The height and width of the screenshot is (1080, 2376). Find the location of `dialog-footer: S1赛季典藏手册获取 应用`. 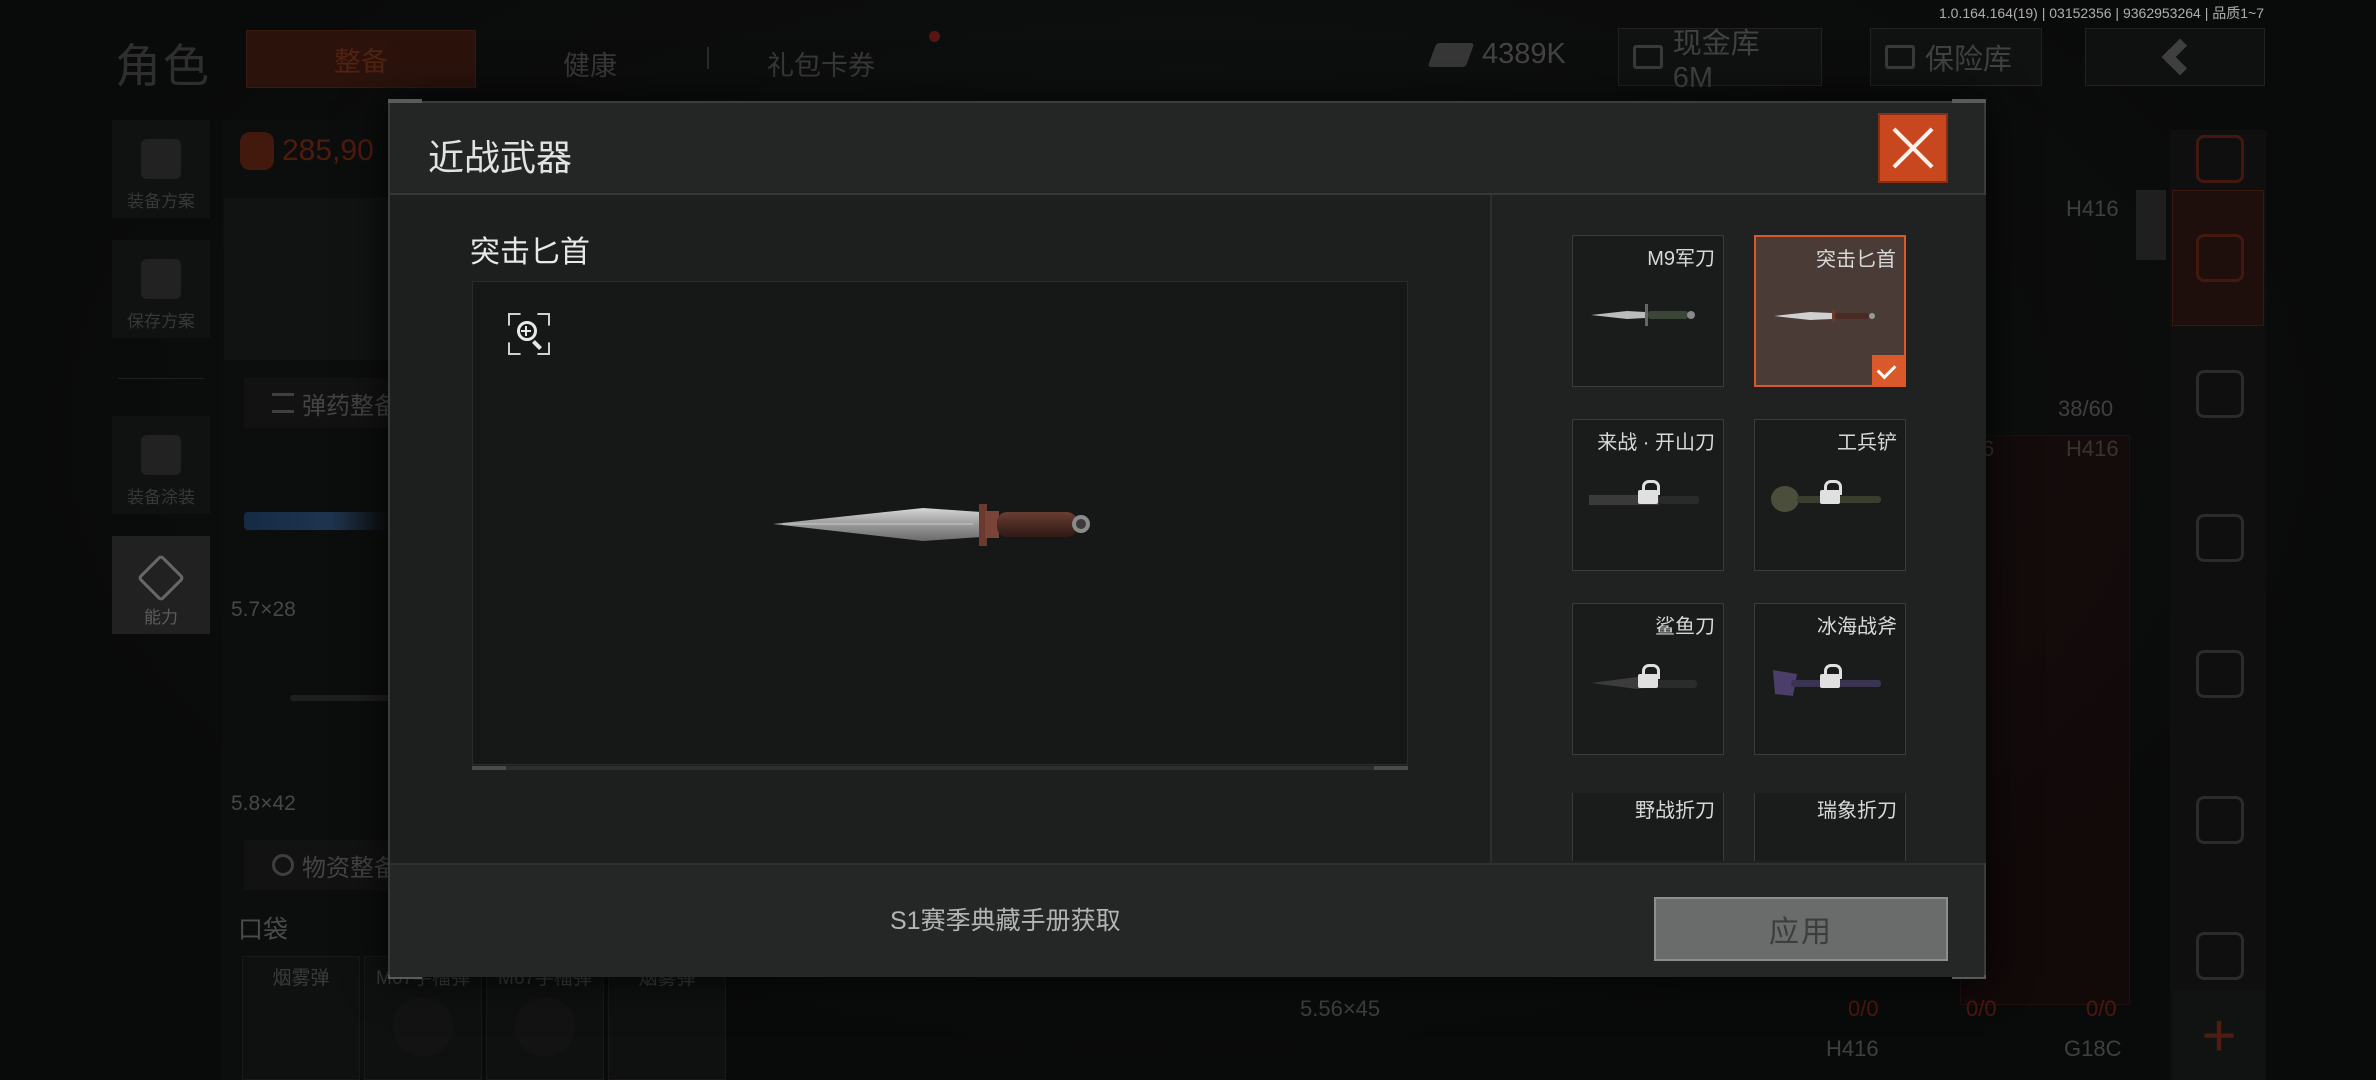

dialog-footer: S1赛季典藏手册获取 应用 is located at coordinates (1187, 920).